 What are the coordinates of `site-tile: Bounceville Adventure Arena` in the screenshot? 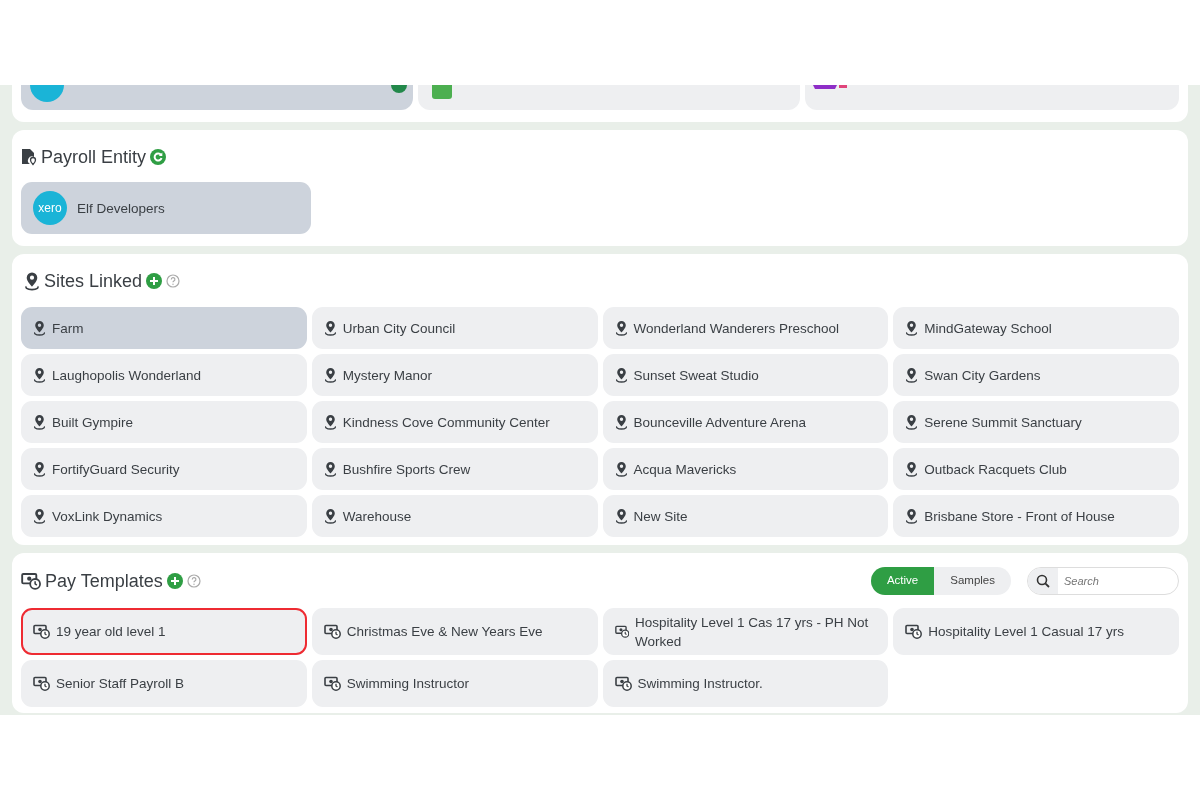 It's located at (745, 422).